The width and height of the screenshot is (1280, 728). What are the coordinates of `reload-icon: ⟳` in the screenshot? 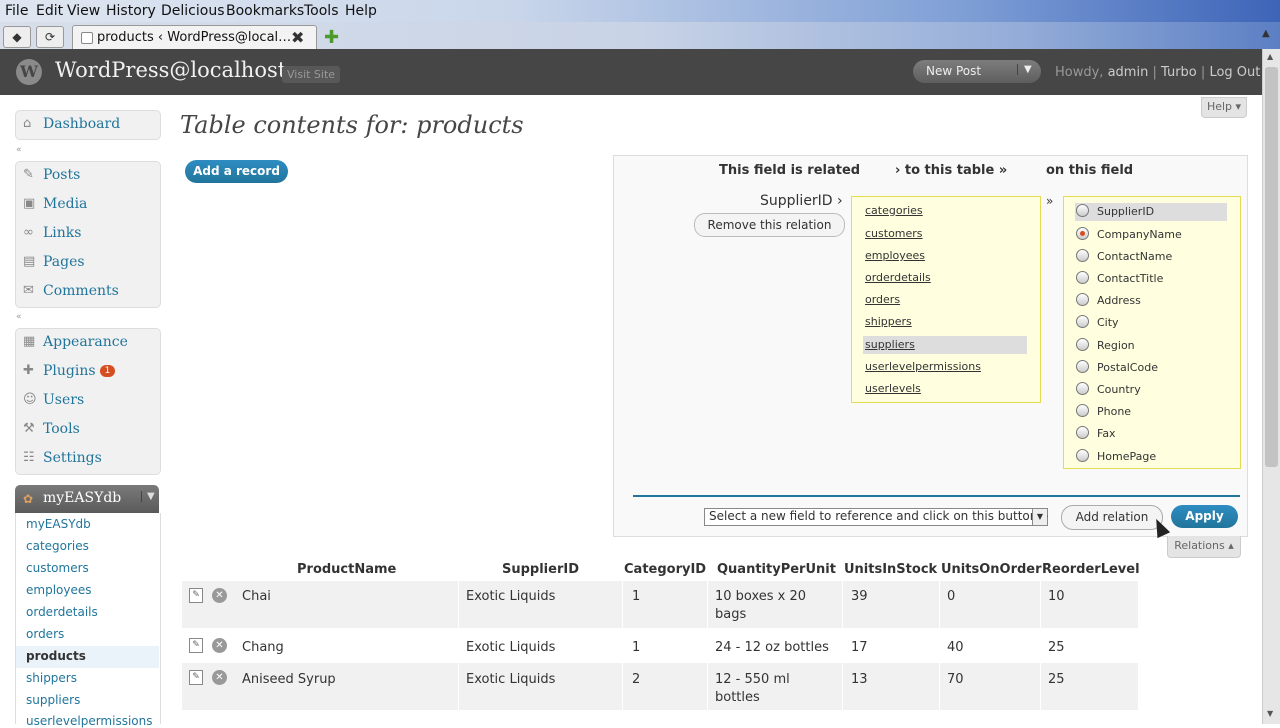 It's located at (50, 37).